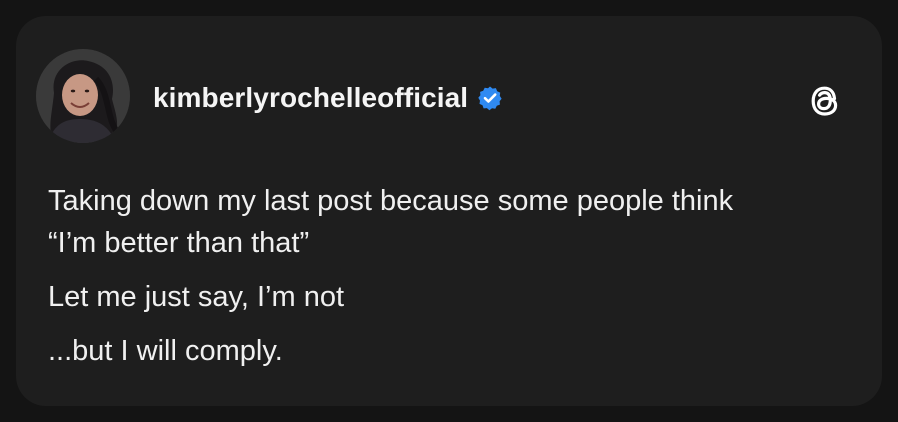 Image resolution: width=898 pixels, height=422 pixels. I want to click on threads-logo-icon, so click(825, 101).